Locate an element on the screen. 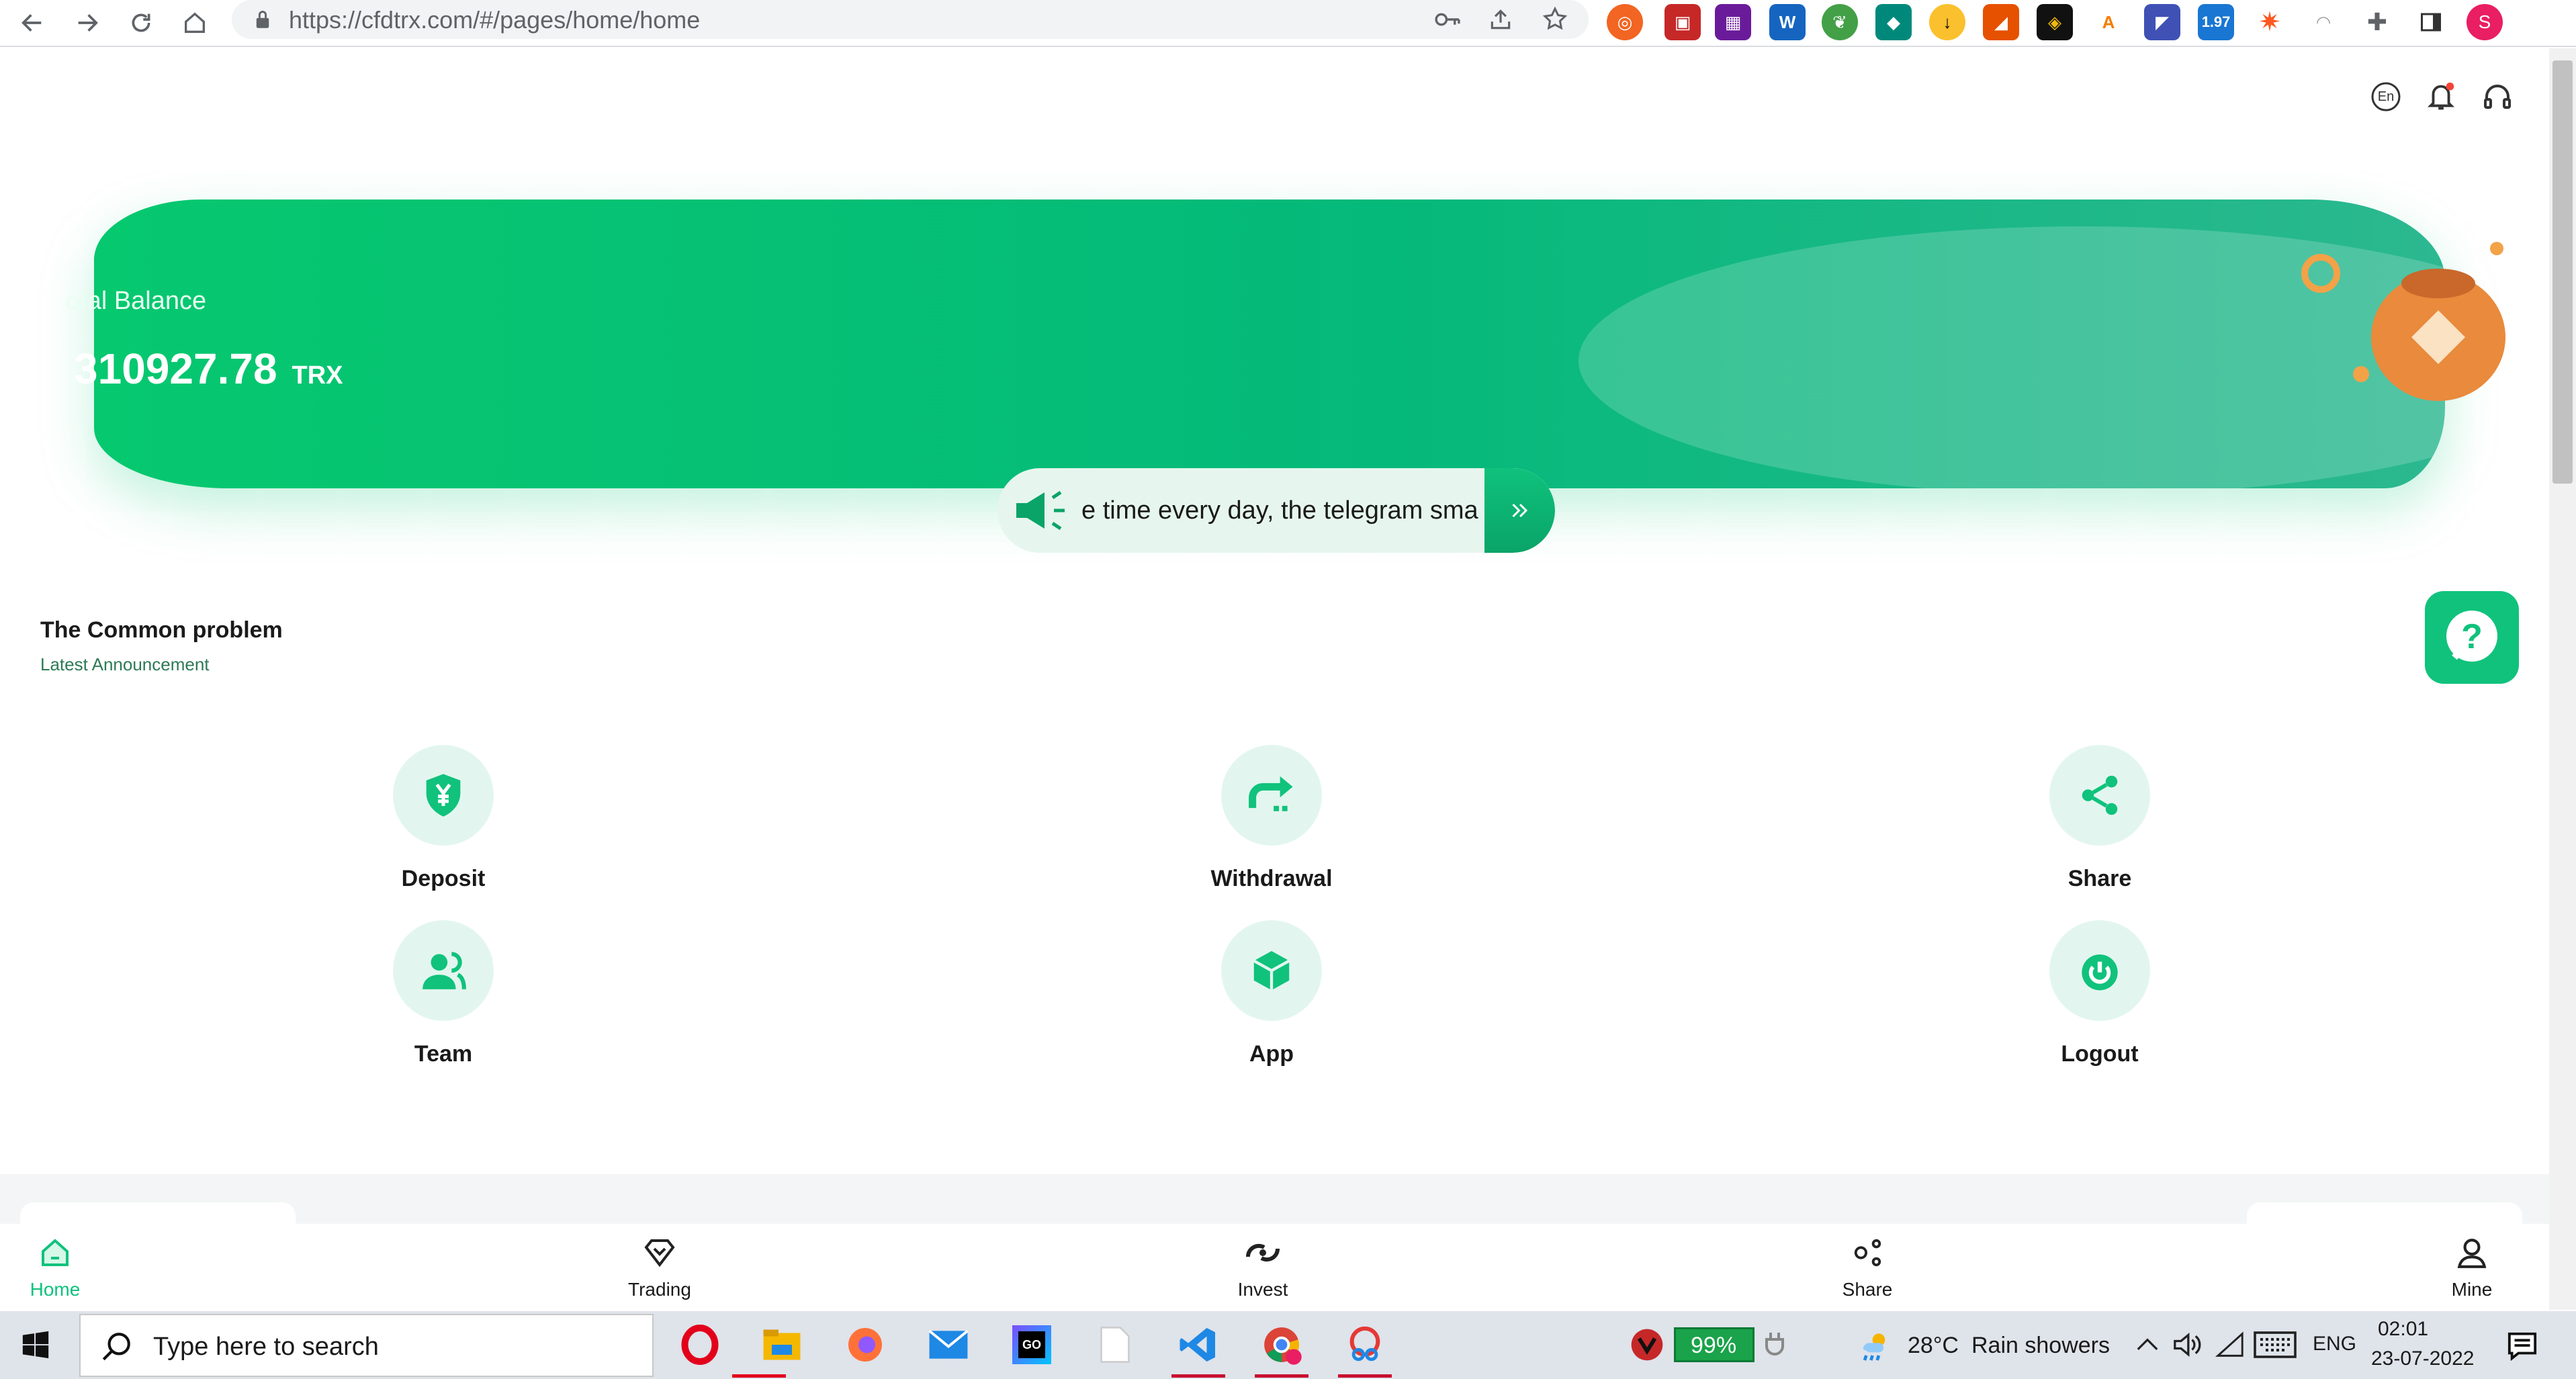  balance-unit: TRX is located at coordinates (318, 375).